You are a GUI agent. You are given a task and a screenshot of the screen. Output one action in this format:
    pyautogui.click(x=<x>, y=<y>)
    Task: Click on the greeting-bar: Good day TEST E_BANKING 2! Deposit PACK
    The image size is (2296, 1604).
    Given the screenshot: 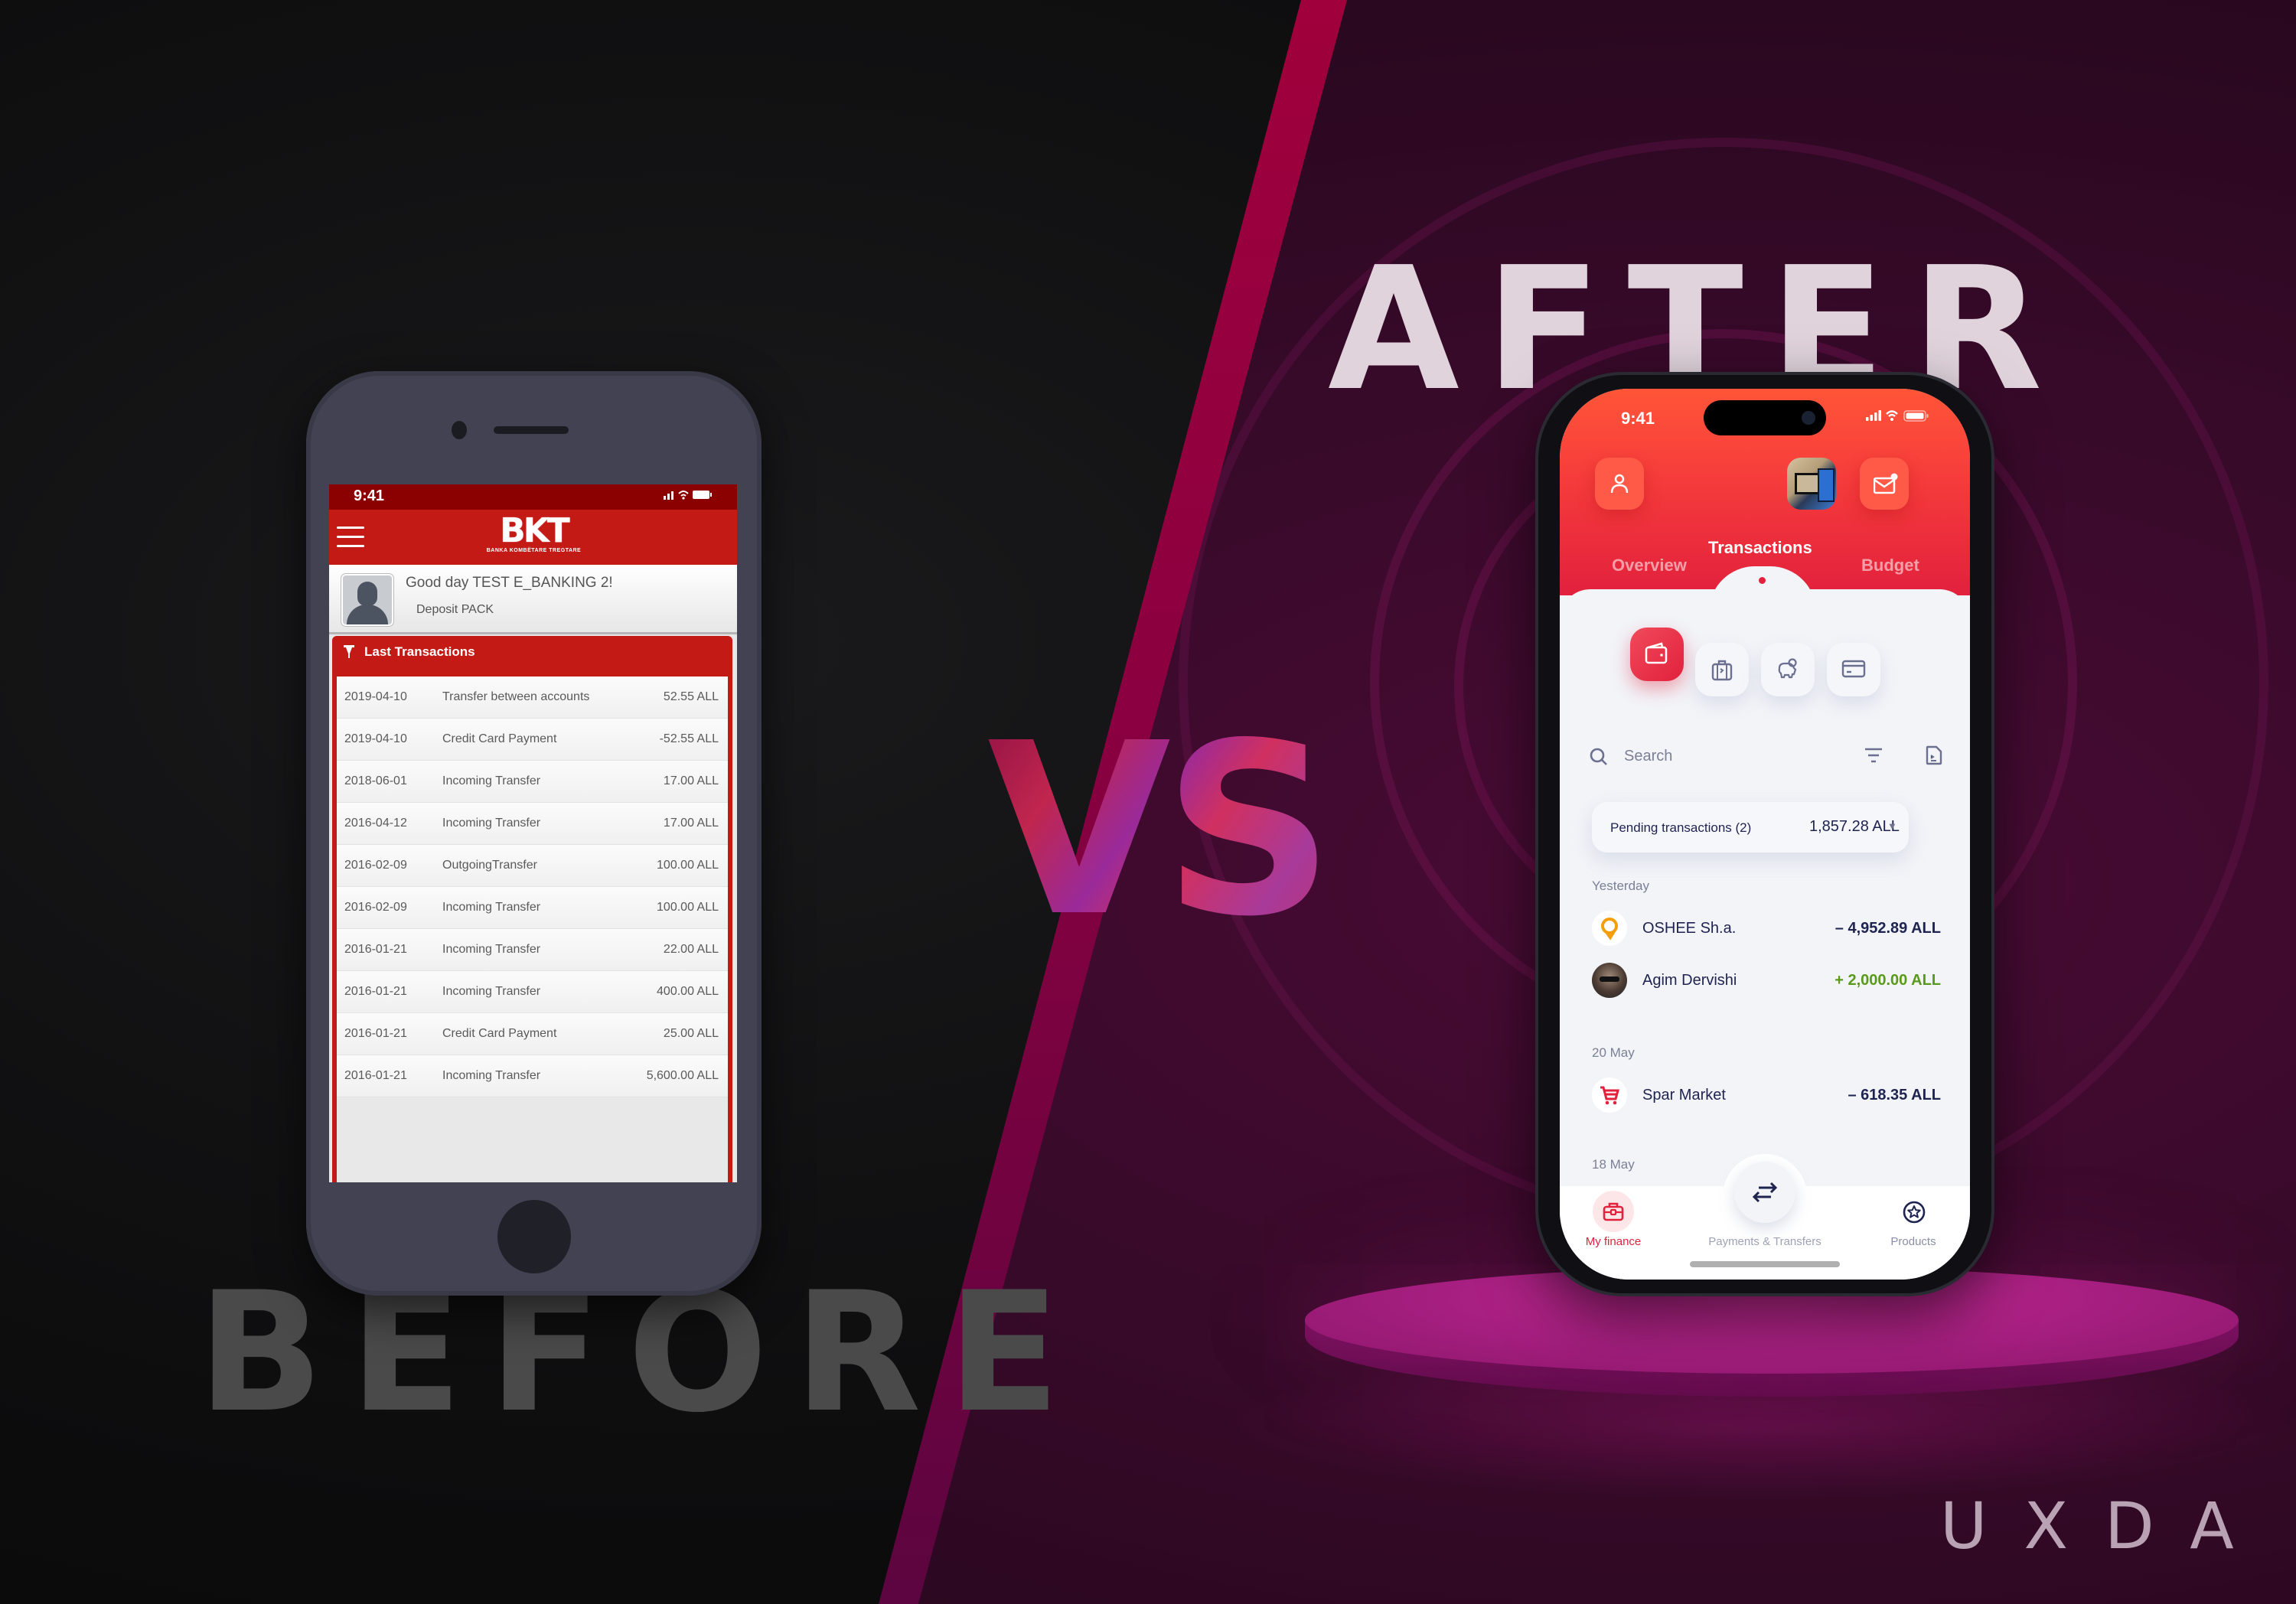 What is the action you would take?
    pyautogui.click(x=533, y=600)
    